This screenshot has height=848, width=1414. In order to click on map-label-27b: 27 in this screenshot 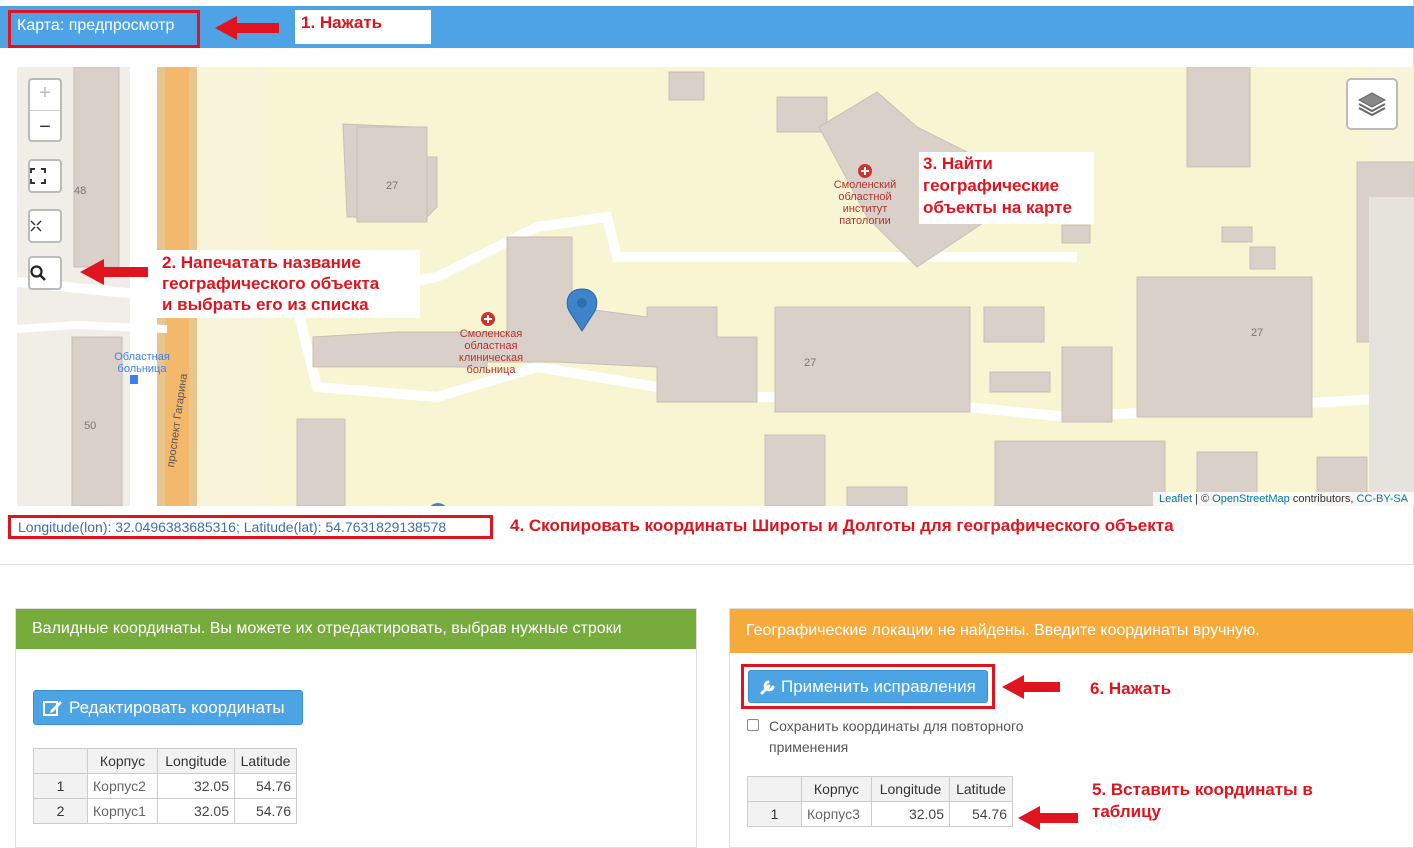, I will do `click(810, 363)`.